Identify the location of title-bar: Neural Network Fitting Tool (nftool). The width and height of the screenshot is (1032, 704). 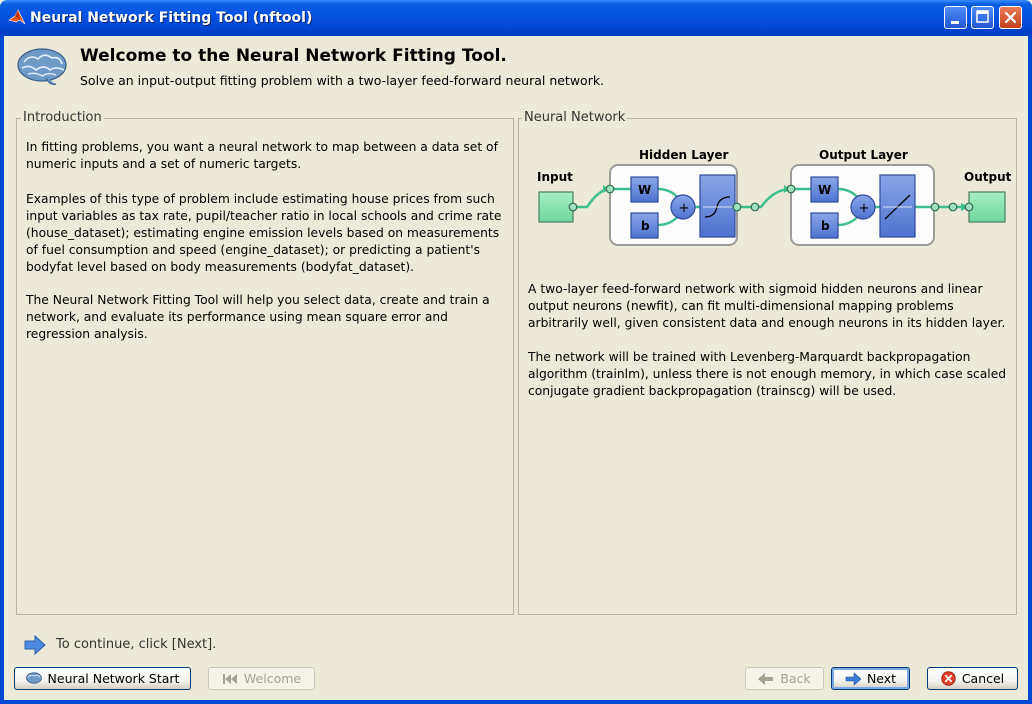
(516, 18).